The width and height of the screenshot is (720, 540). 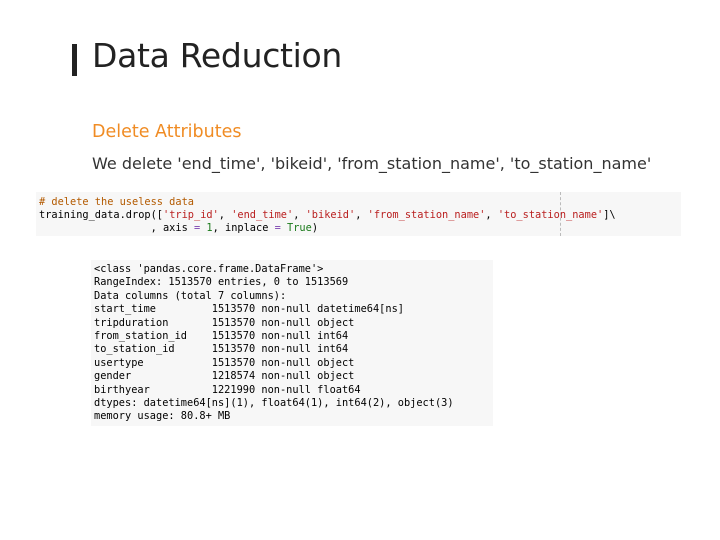 What do you see at coordinates (560, 214) in the screenshot?
I see `editor-cursor-guide` at bounding box center [560, 214].